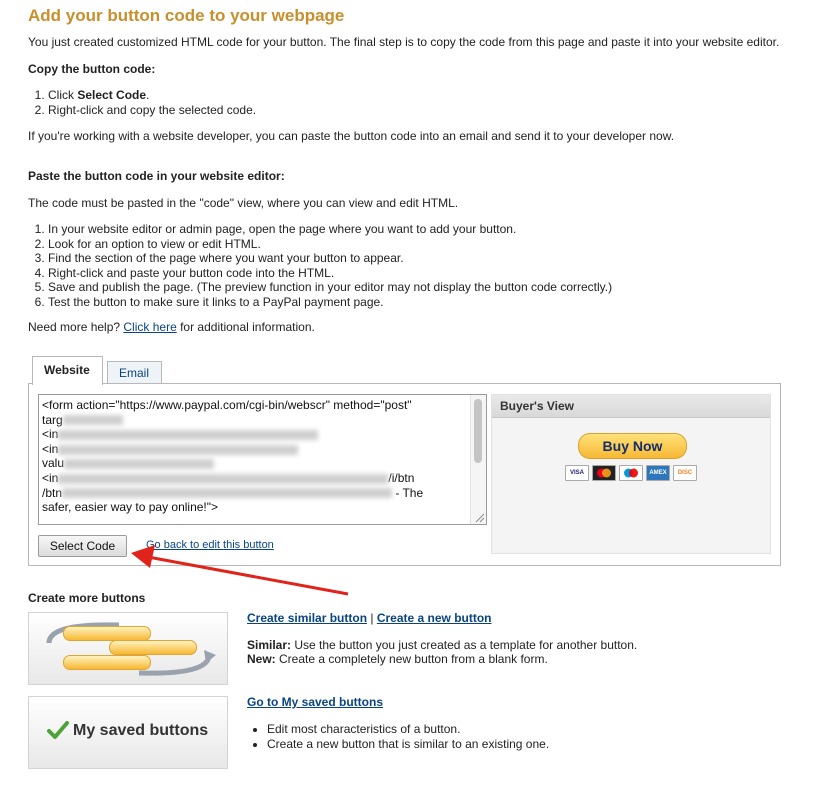 Image resolution: width=818 pixels, height=808 pixels. What do you see at coordinates (58, 730) in the screenshot?
I see `checkmark-icon` at bounding box center [58, 730].